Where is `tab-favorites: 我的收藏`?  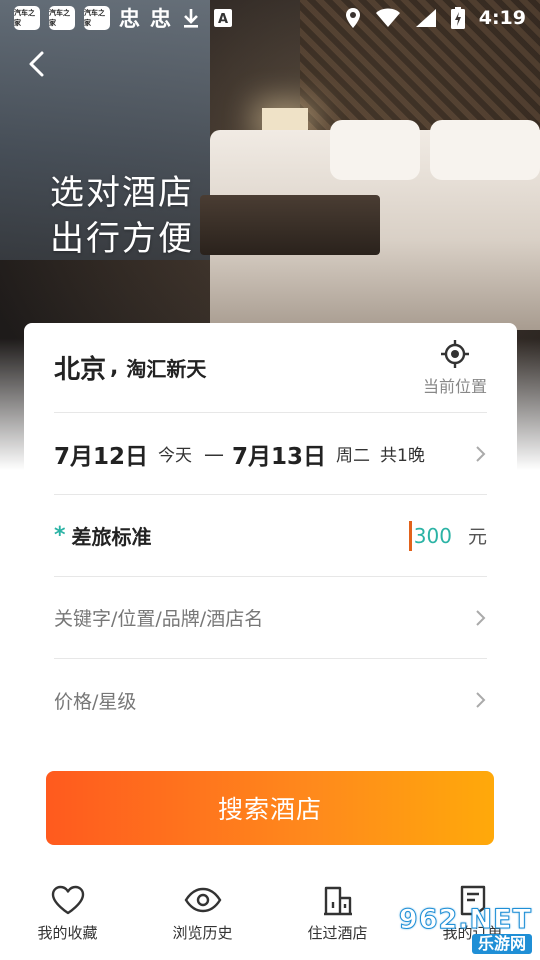 tab-favorites: 我的收藏 is located at coordinates (67, 912).